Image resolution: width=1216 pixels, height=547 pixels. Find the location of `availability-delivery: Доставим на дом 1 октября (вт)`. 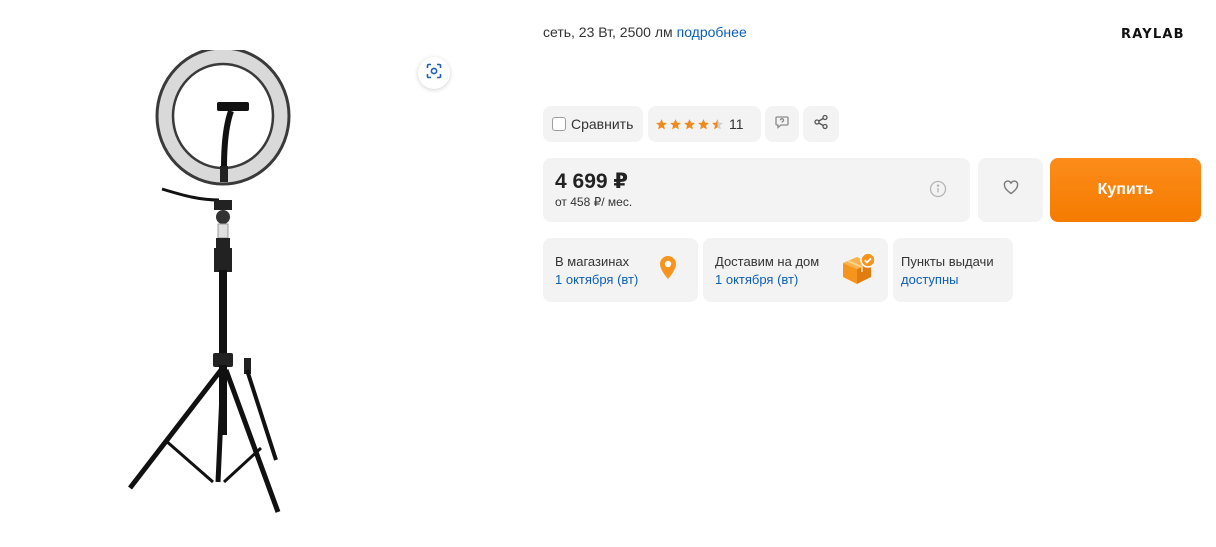

availability-delivery: Доставим на дом 1 октября (вт) is located at coordinates (795, 270).